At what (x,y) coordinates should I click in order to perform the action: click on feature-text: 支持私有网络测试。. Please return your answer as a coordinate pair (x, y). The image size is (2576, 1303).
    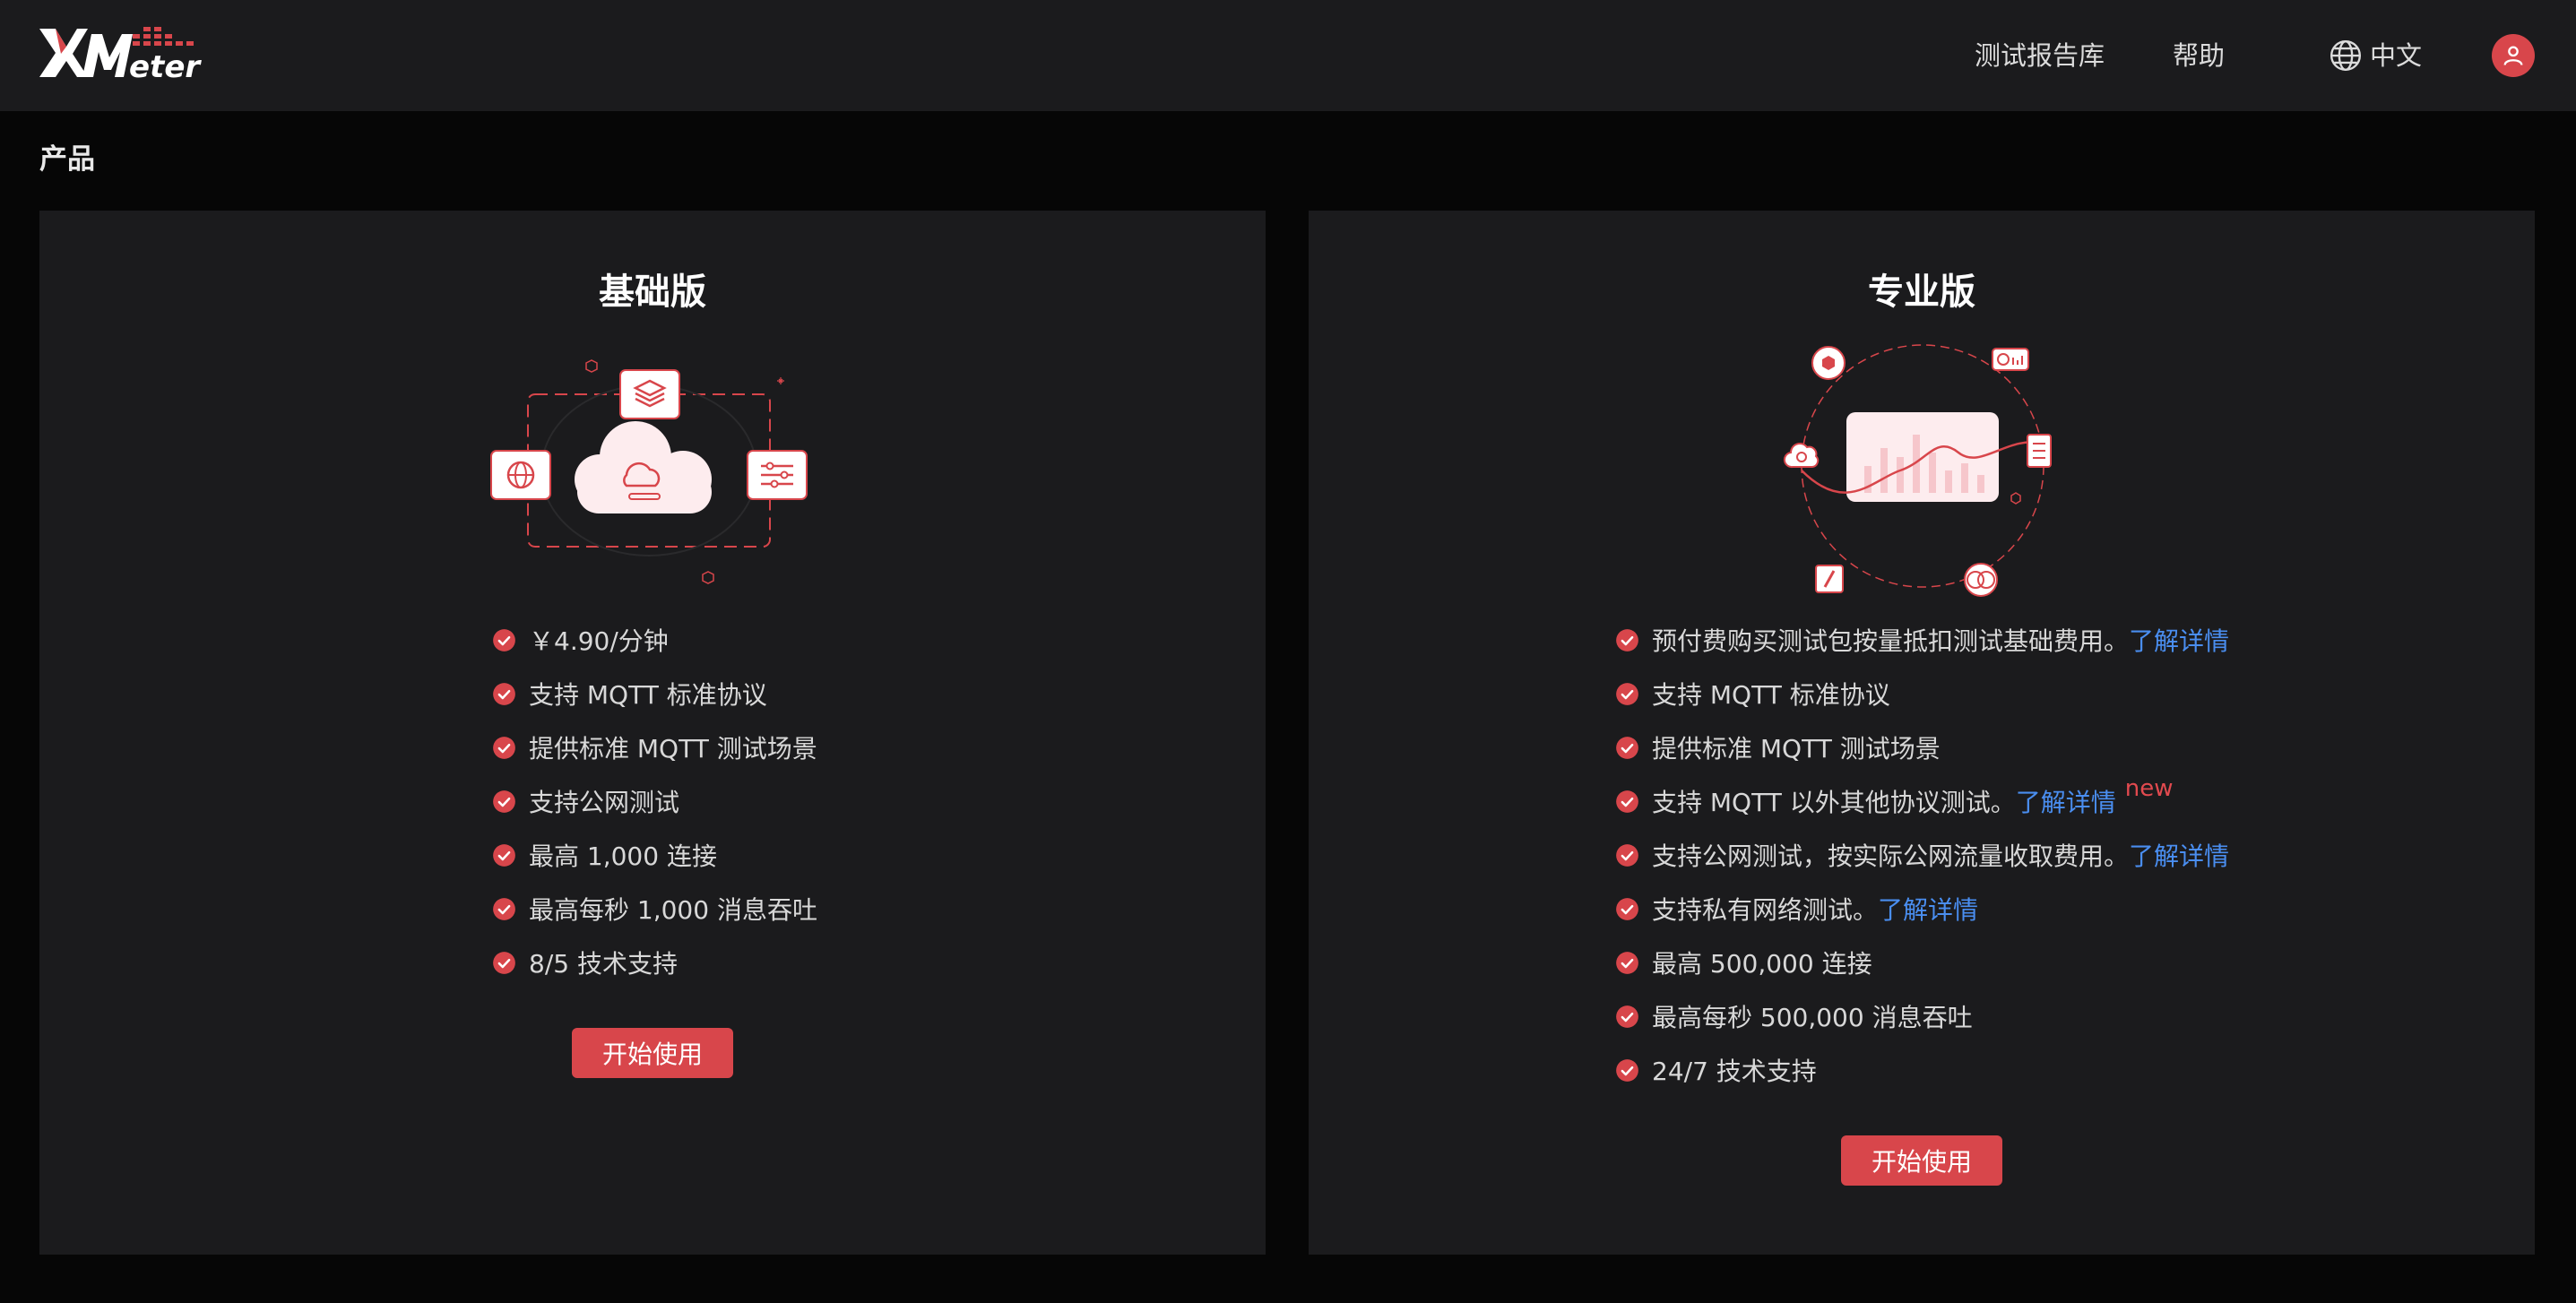
    Looking at the image, I should click on (1765, 910).